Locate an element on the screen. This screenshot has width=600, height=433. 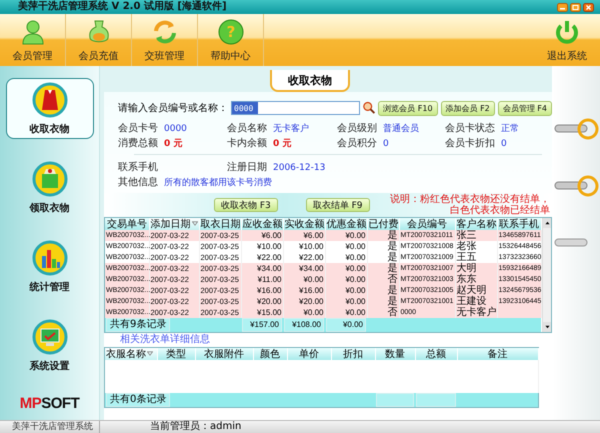
column-header: 优惠金额 is located at coordinates (346, 224).